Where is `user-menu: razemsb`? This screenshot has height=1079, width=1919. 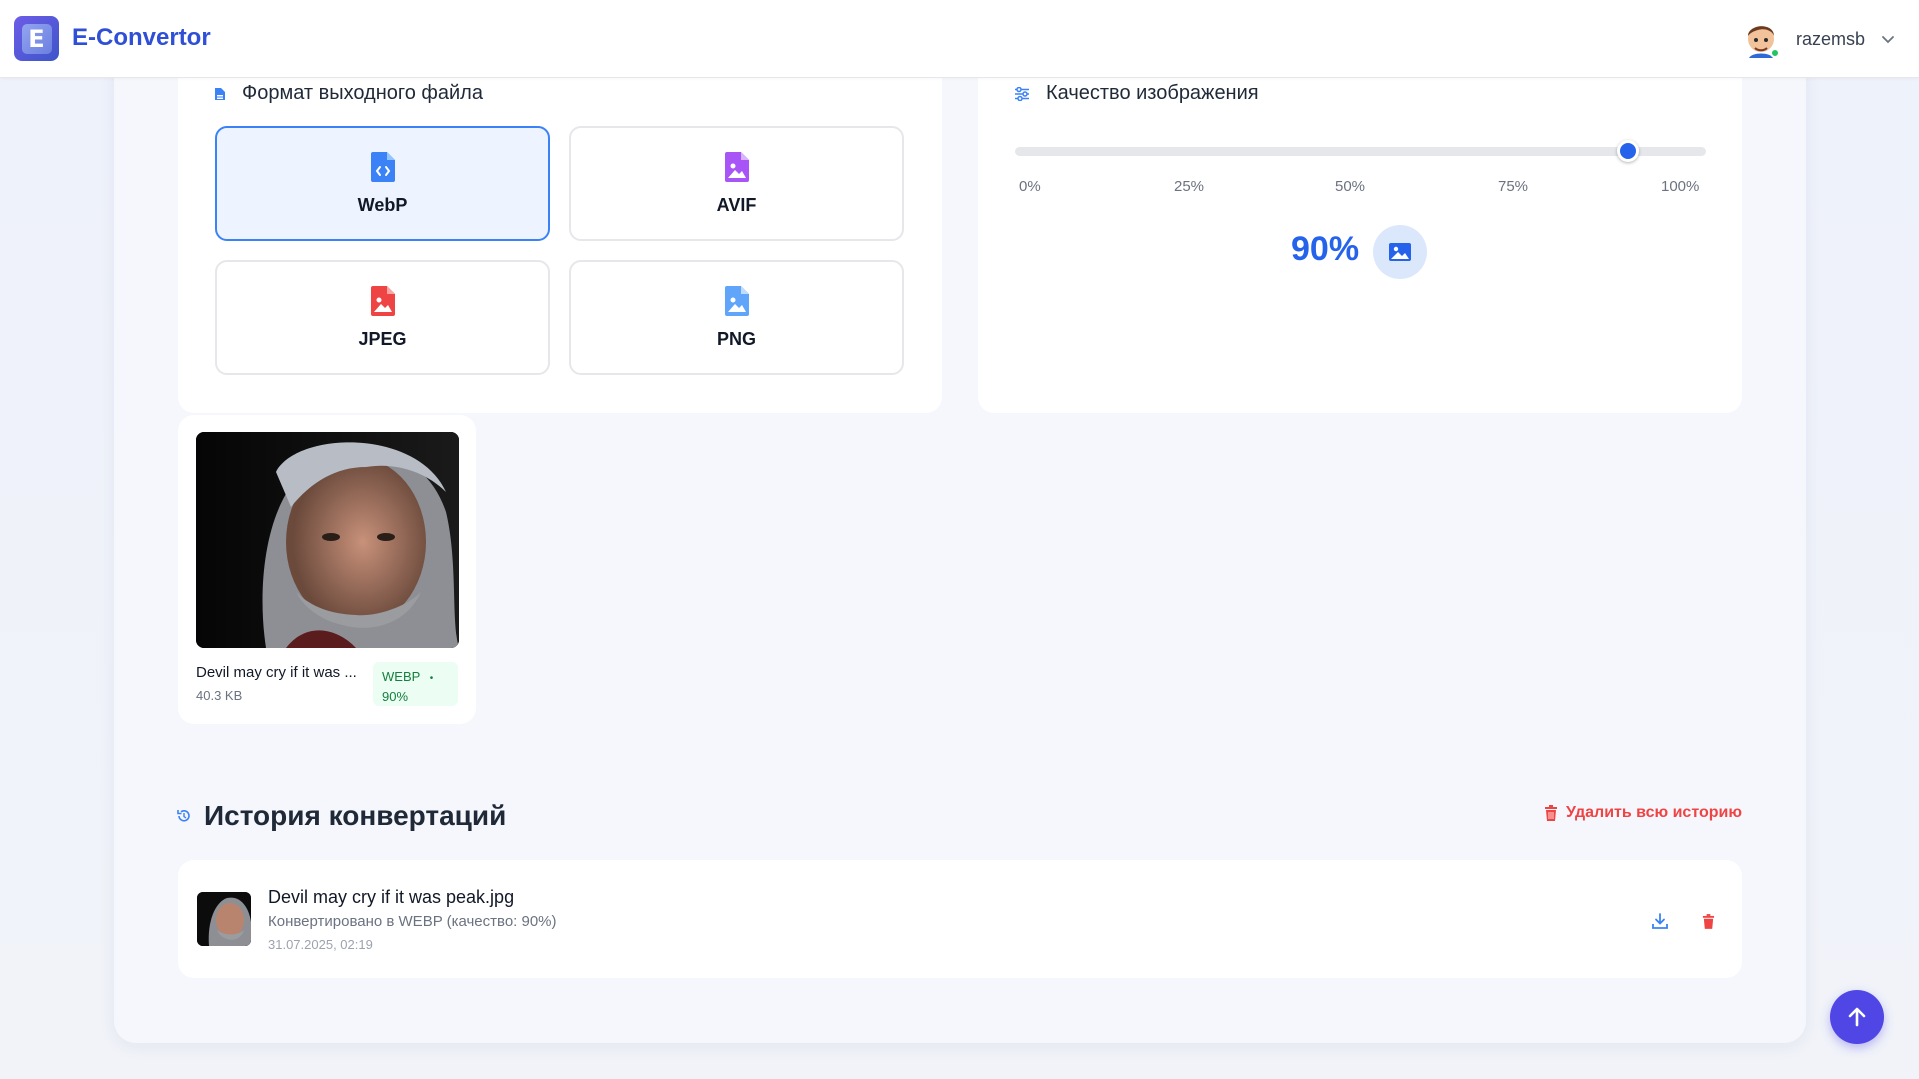 user-menu: razemsb is located at coordinates (1818, 39).